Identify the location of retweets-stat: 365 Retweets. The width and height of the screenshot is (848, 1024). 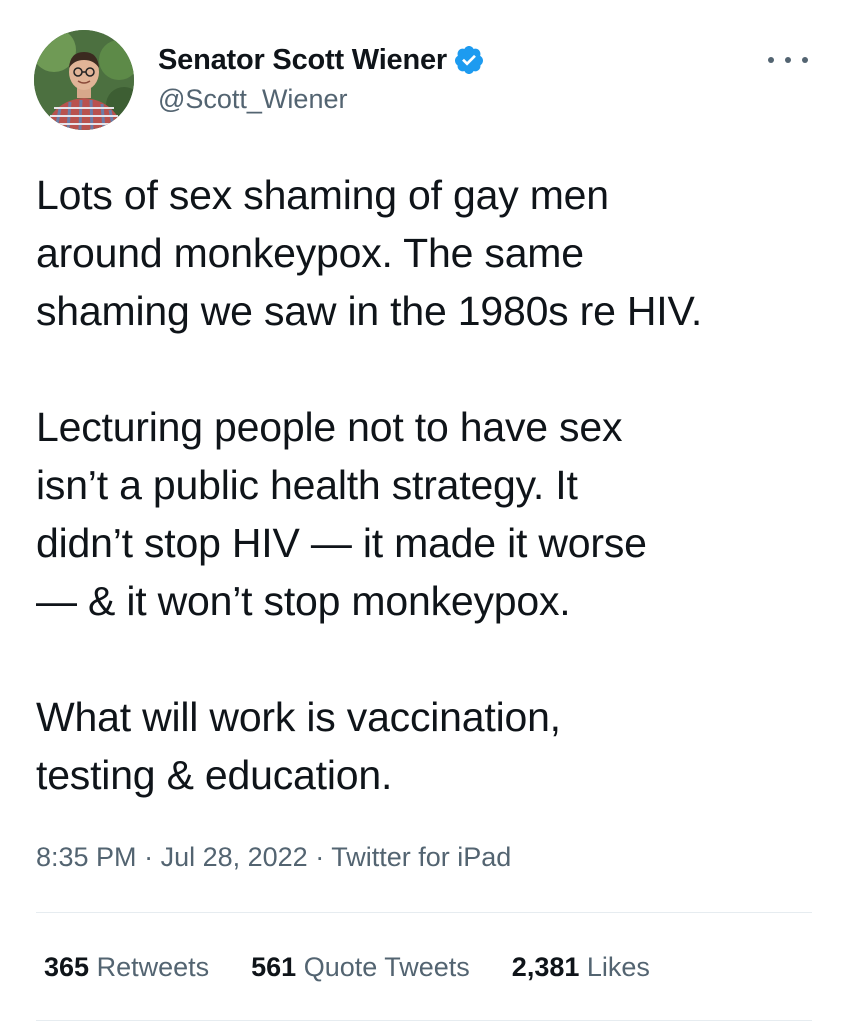
(126, 967).